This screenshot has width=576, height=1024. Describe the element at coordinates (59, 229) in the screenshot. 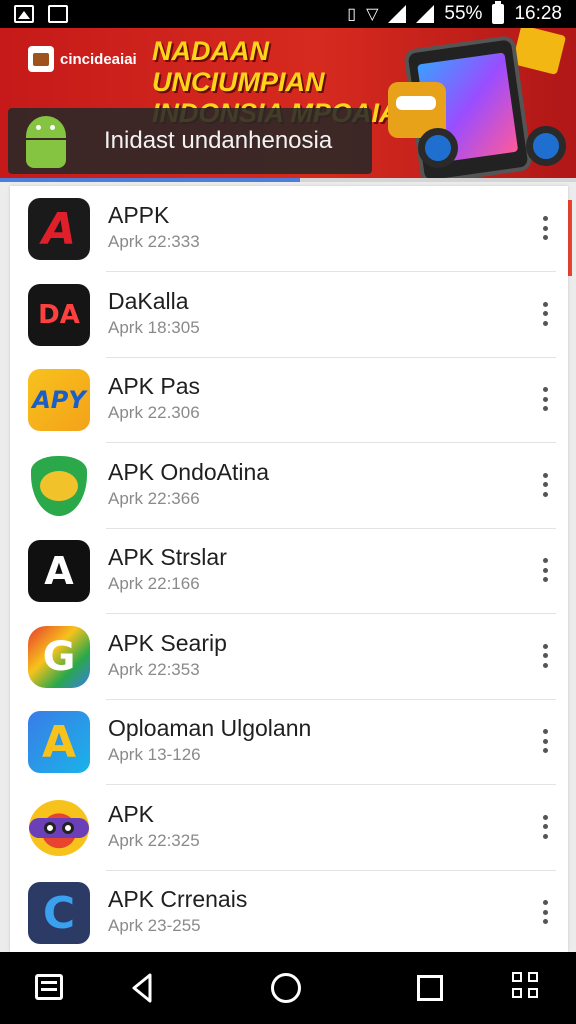

I see `app-a-icon: A` at that location.